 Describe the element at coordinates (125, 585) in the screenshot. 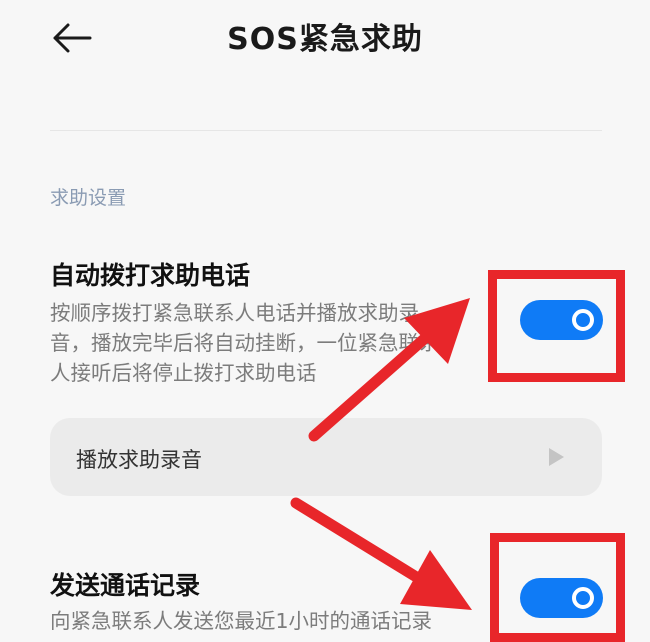

I see `send-call-log-title: 发送通话记录` at that location.